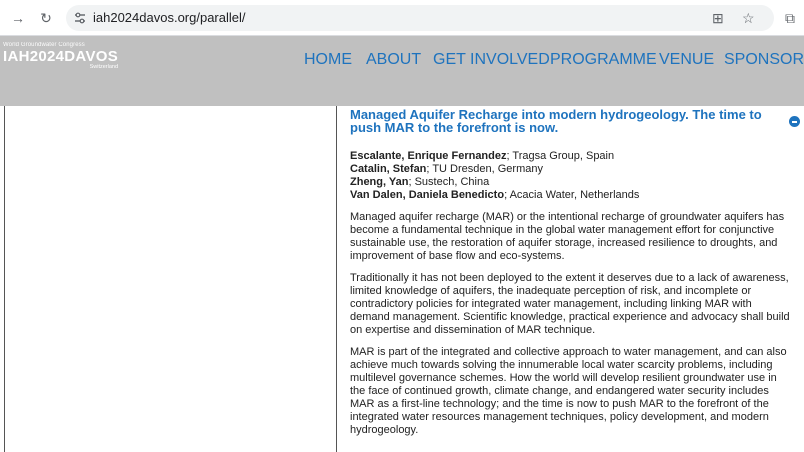 The height and width of the screenshot is (452, 804). I want to click on logo-sub-text: Switzerland, so click(104, 67).